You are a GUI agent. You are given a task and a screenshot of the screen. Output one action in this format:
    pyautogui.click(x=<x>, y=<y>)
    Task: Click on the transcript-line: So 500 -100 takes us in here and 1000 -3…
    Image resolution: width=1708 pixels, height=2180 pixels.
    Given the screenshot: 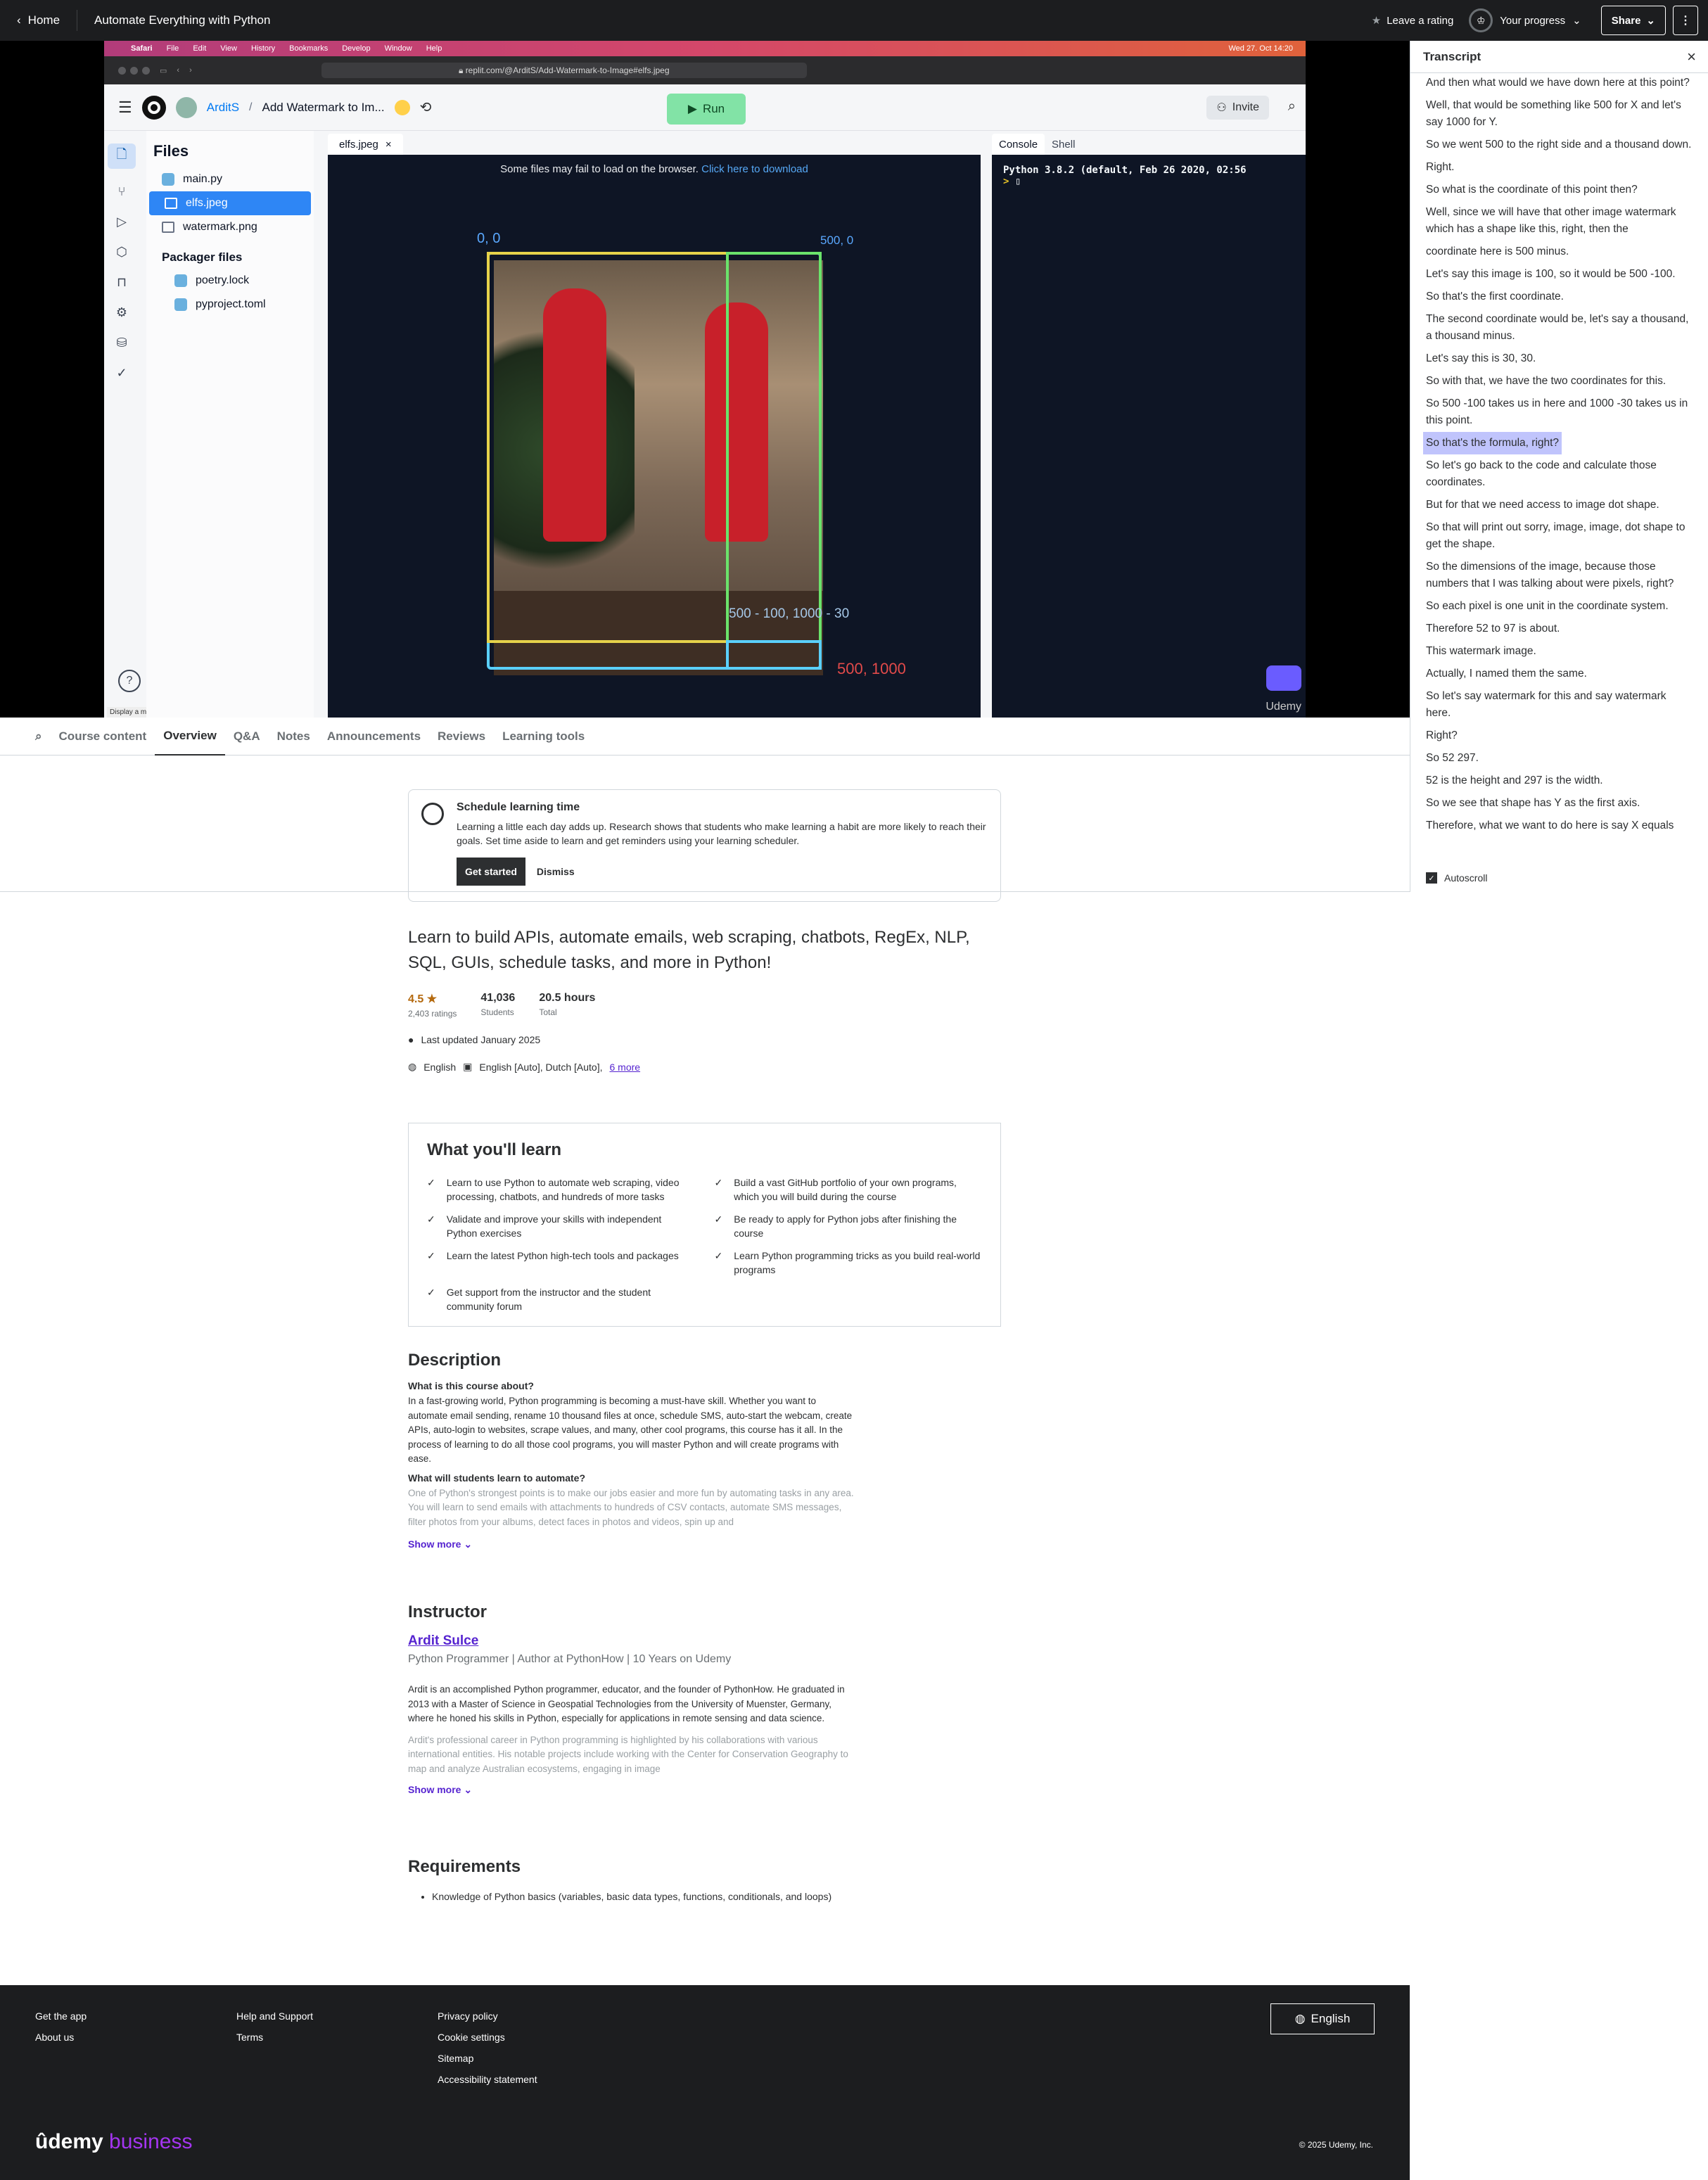 What is the action you would take?
    pyautogui.click(x=1559, y=412)
    